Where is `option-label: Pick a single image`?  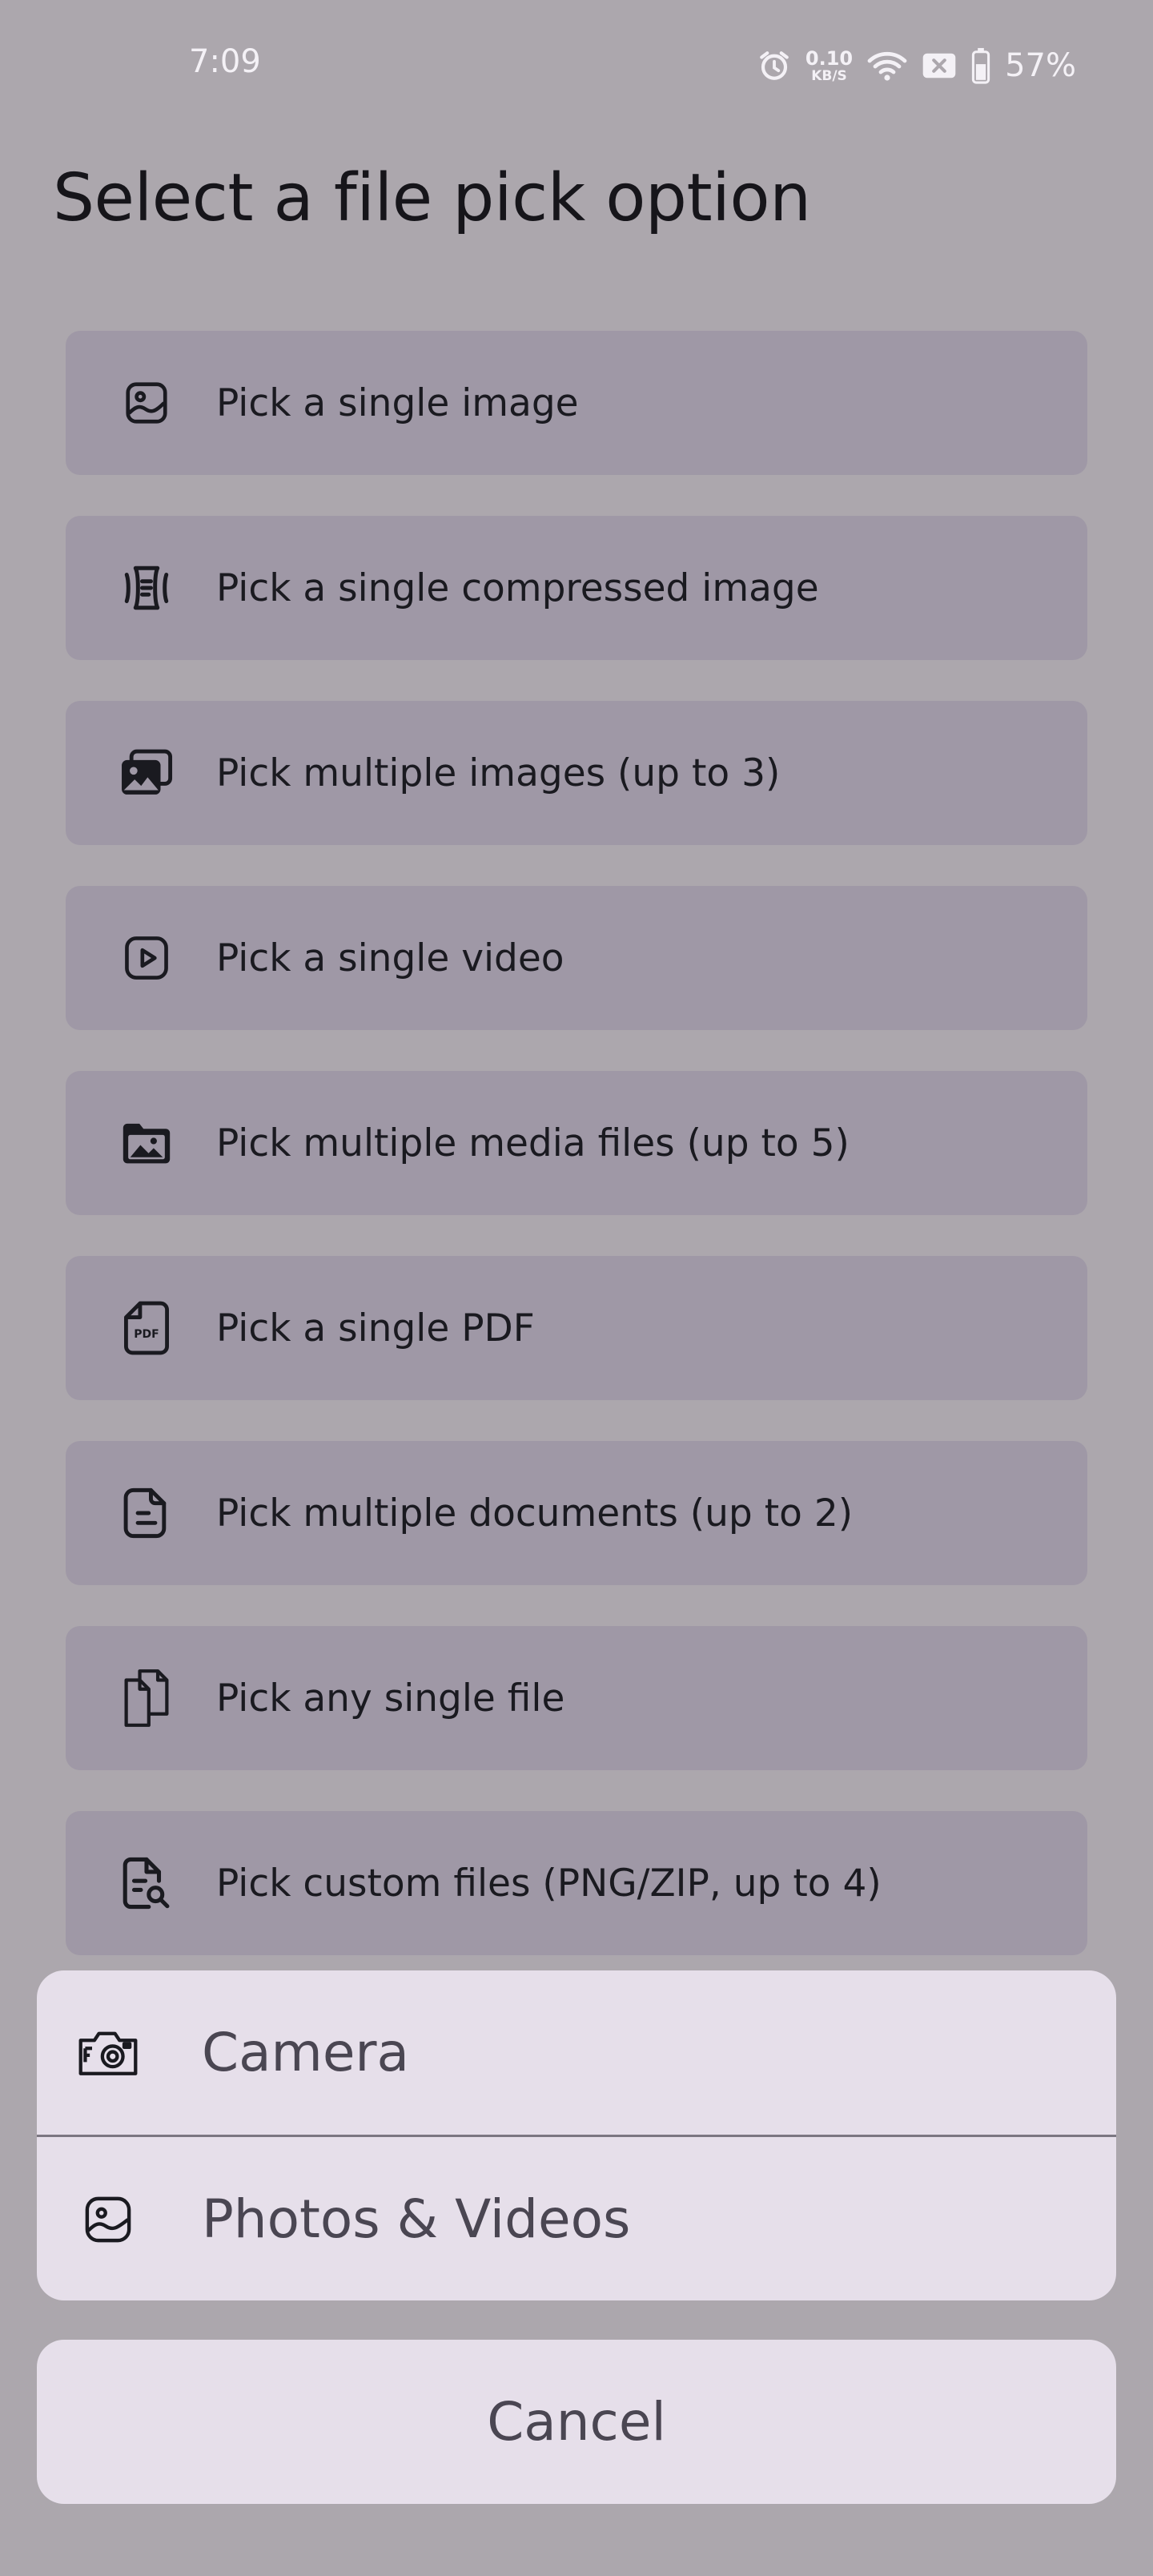 option-label: Pick a single image is located at coordinates (398, 402).